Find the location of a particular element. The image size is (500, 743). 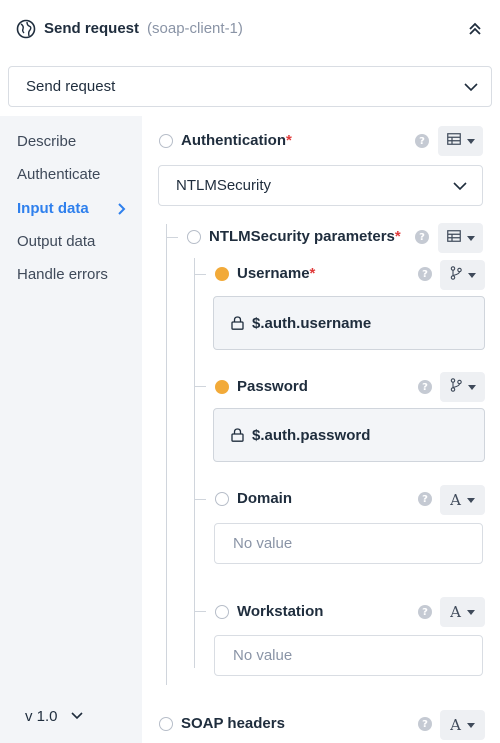

operation-select-value: Send request is located at coordinates (71, 86).